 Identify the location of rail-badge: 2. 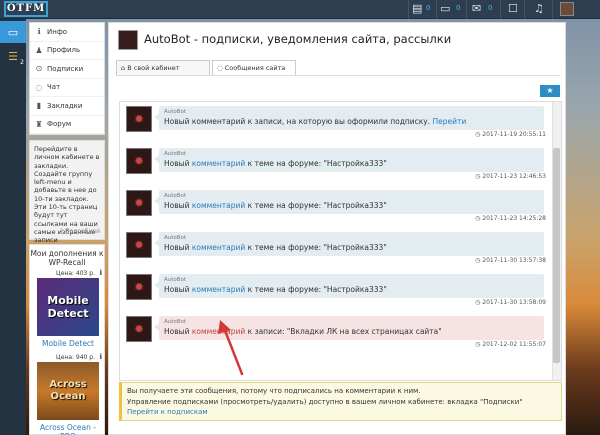
(22, 62).